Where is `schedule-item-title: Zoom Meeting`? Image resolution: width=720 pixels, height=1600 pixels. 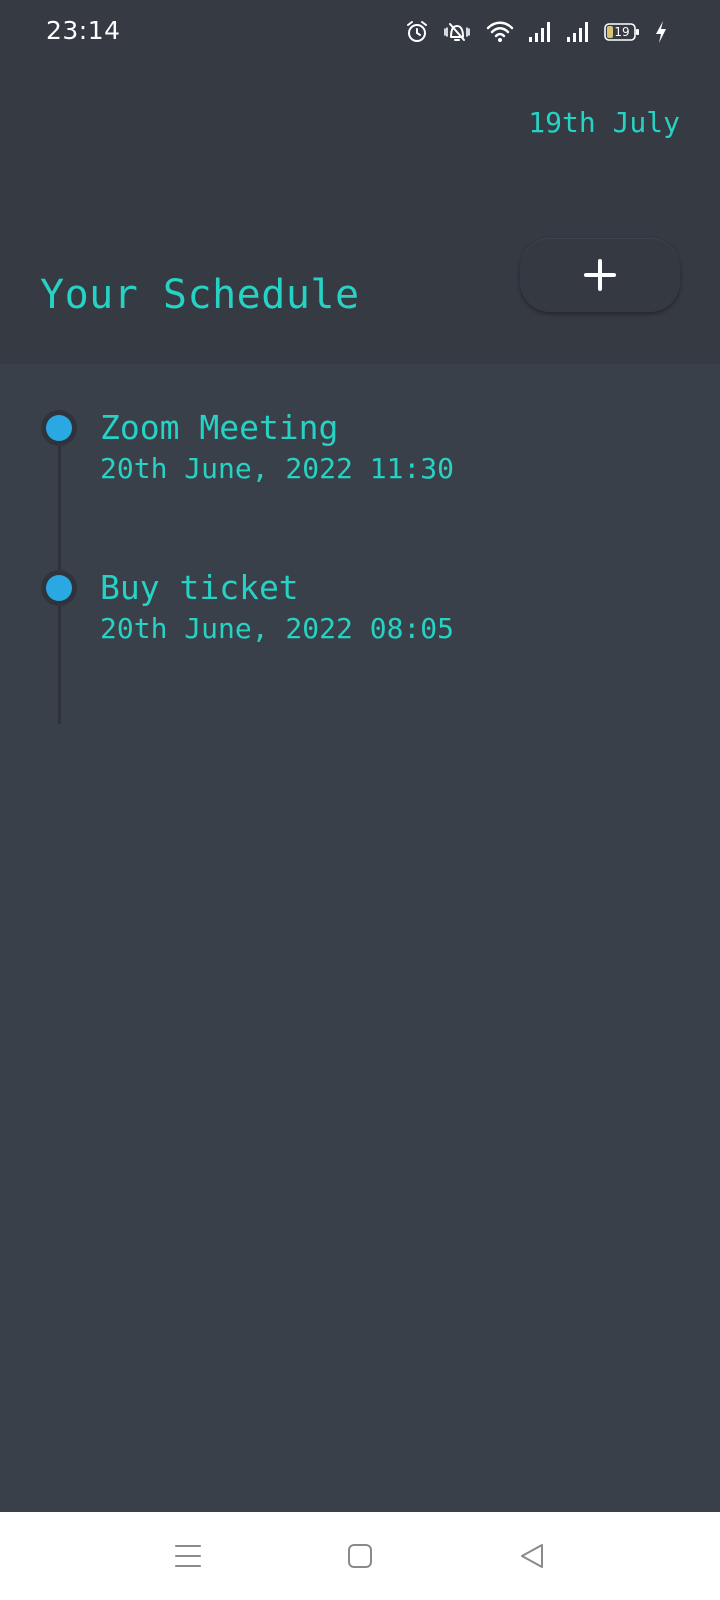
schedule-item-title: Zoom Meeting is located at coordinates (219, 427).